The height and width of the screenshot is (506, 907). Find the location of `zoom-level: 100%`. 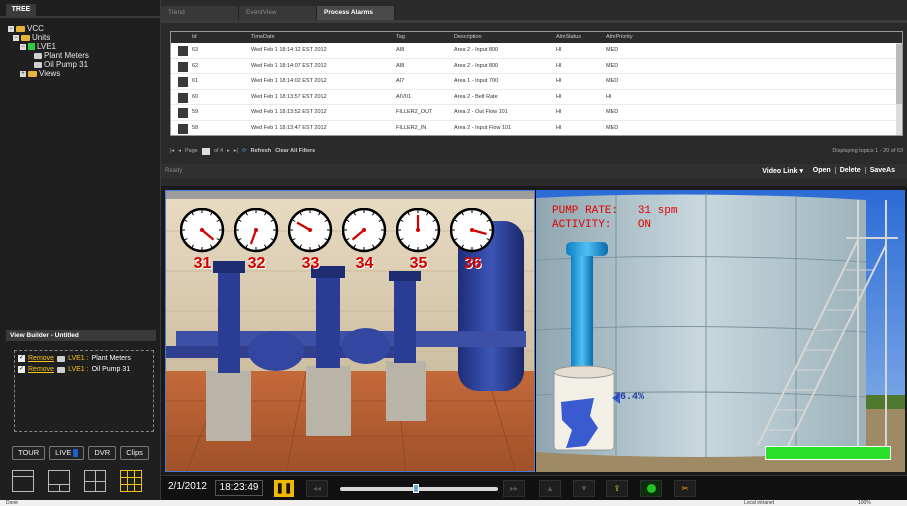

zoom-level: 100% is located at coordinates (864, 503).